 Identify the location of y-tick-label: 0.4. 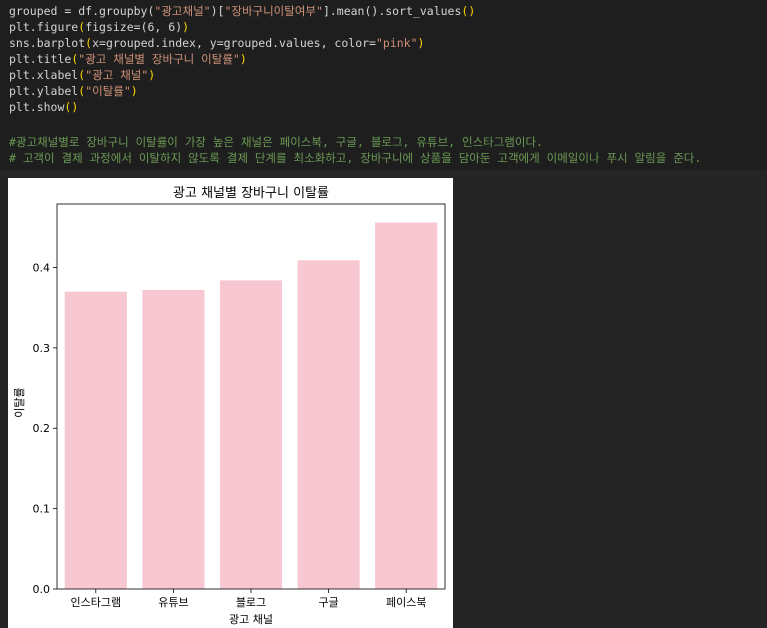
(42, 267).